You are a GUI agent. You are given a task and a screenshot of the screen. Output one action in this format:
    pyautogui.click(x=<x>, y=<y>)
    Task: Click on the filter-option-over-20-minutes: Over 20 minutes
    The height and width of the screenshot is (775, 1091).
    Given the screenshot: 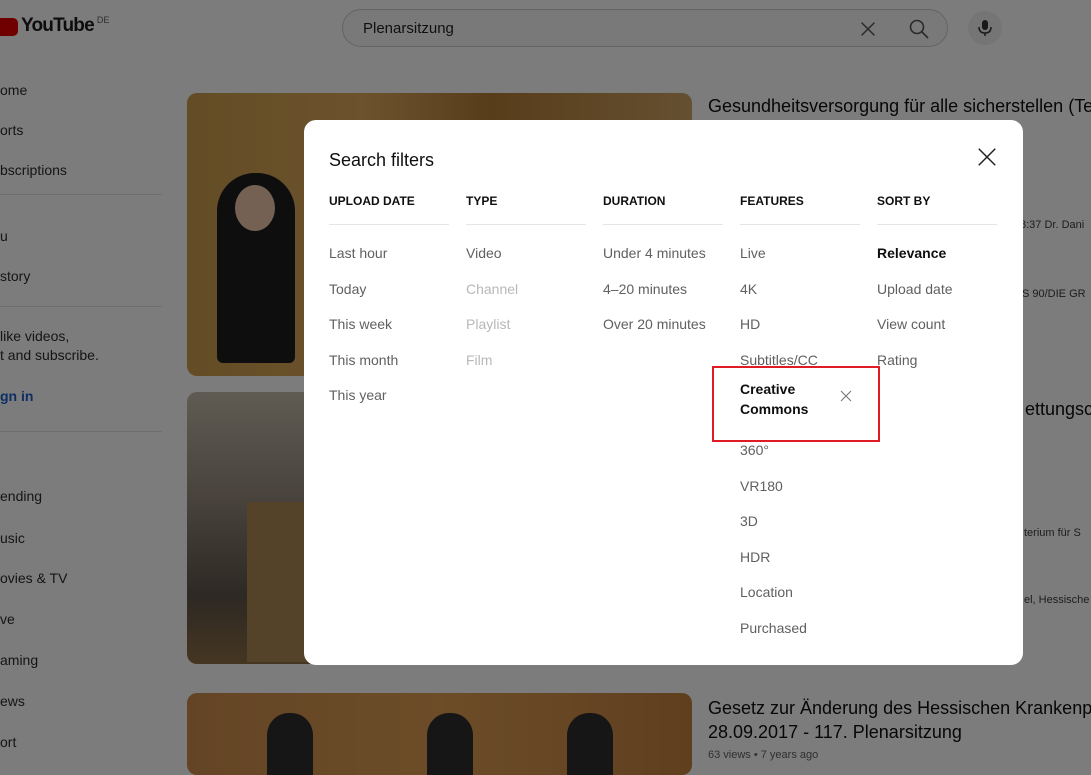 What is the action you would take?
    pyautogui.click(x=663, y=334)
    